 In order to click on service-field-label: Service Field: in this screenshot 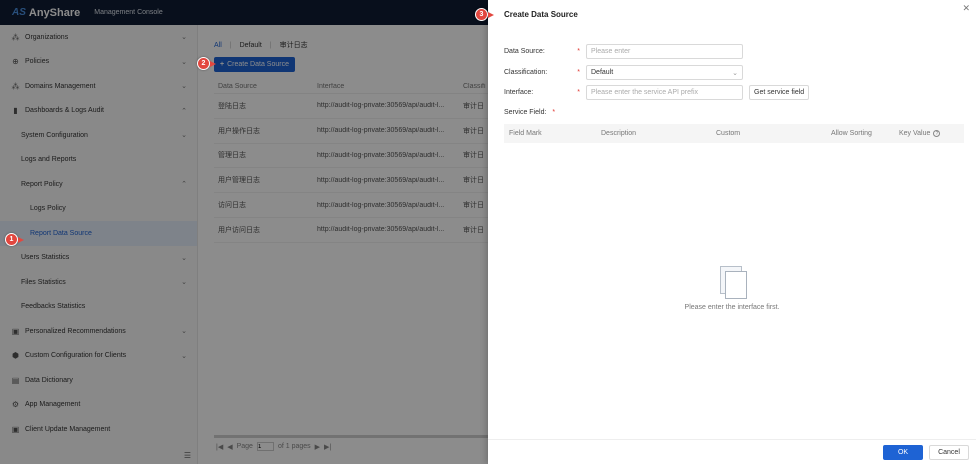, I will do `click(525, 112)`.